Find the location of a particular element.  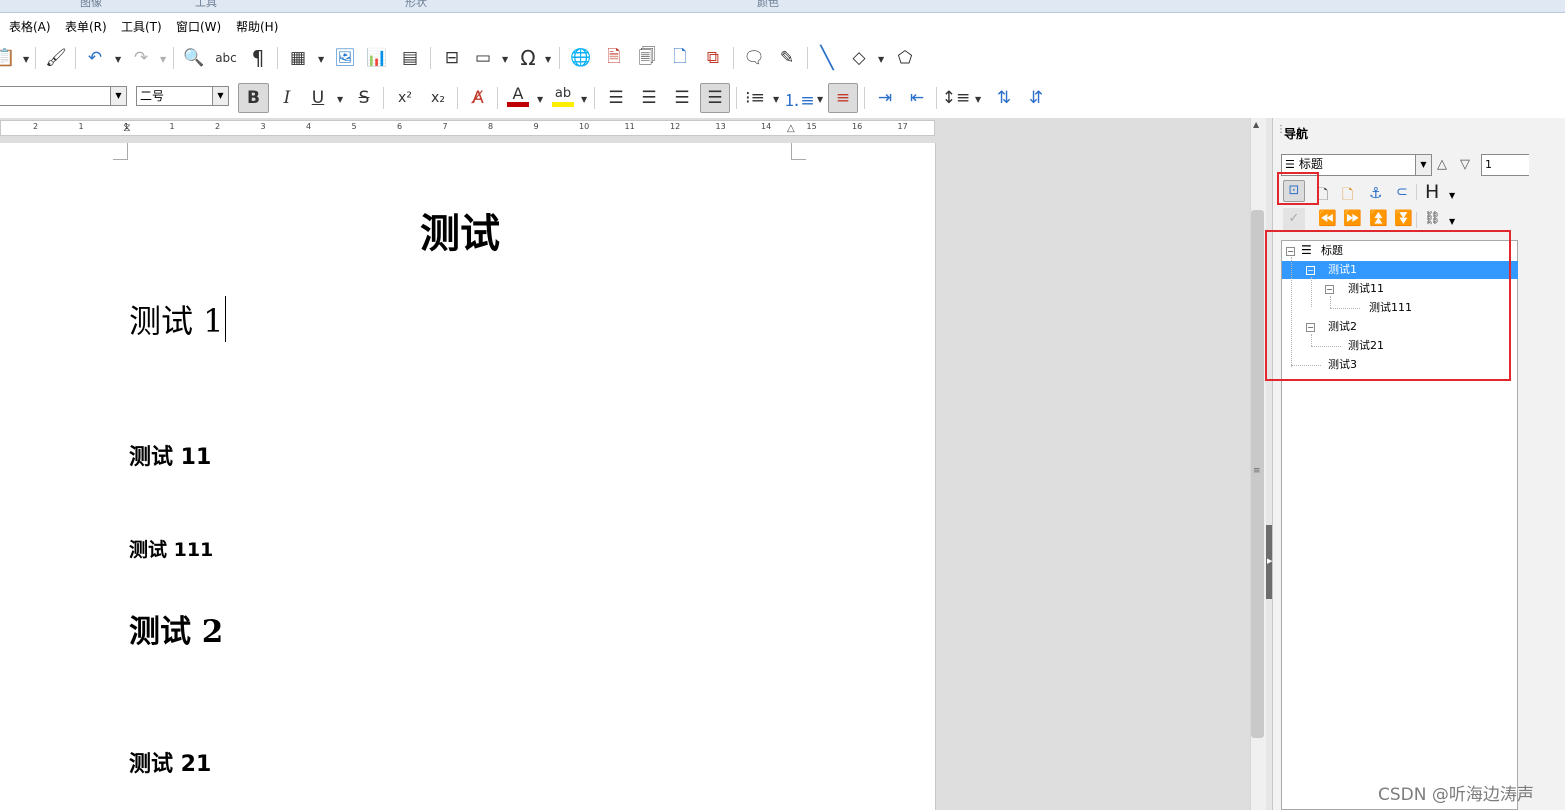

anchor-icon: ⚓ is located at coordinates (1375, 193).